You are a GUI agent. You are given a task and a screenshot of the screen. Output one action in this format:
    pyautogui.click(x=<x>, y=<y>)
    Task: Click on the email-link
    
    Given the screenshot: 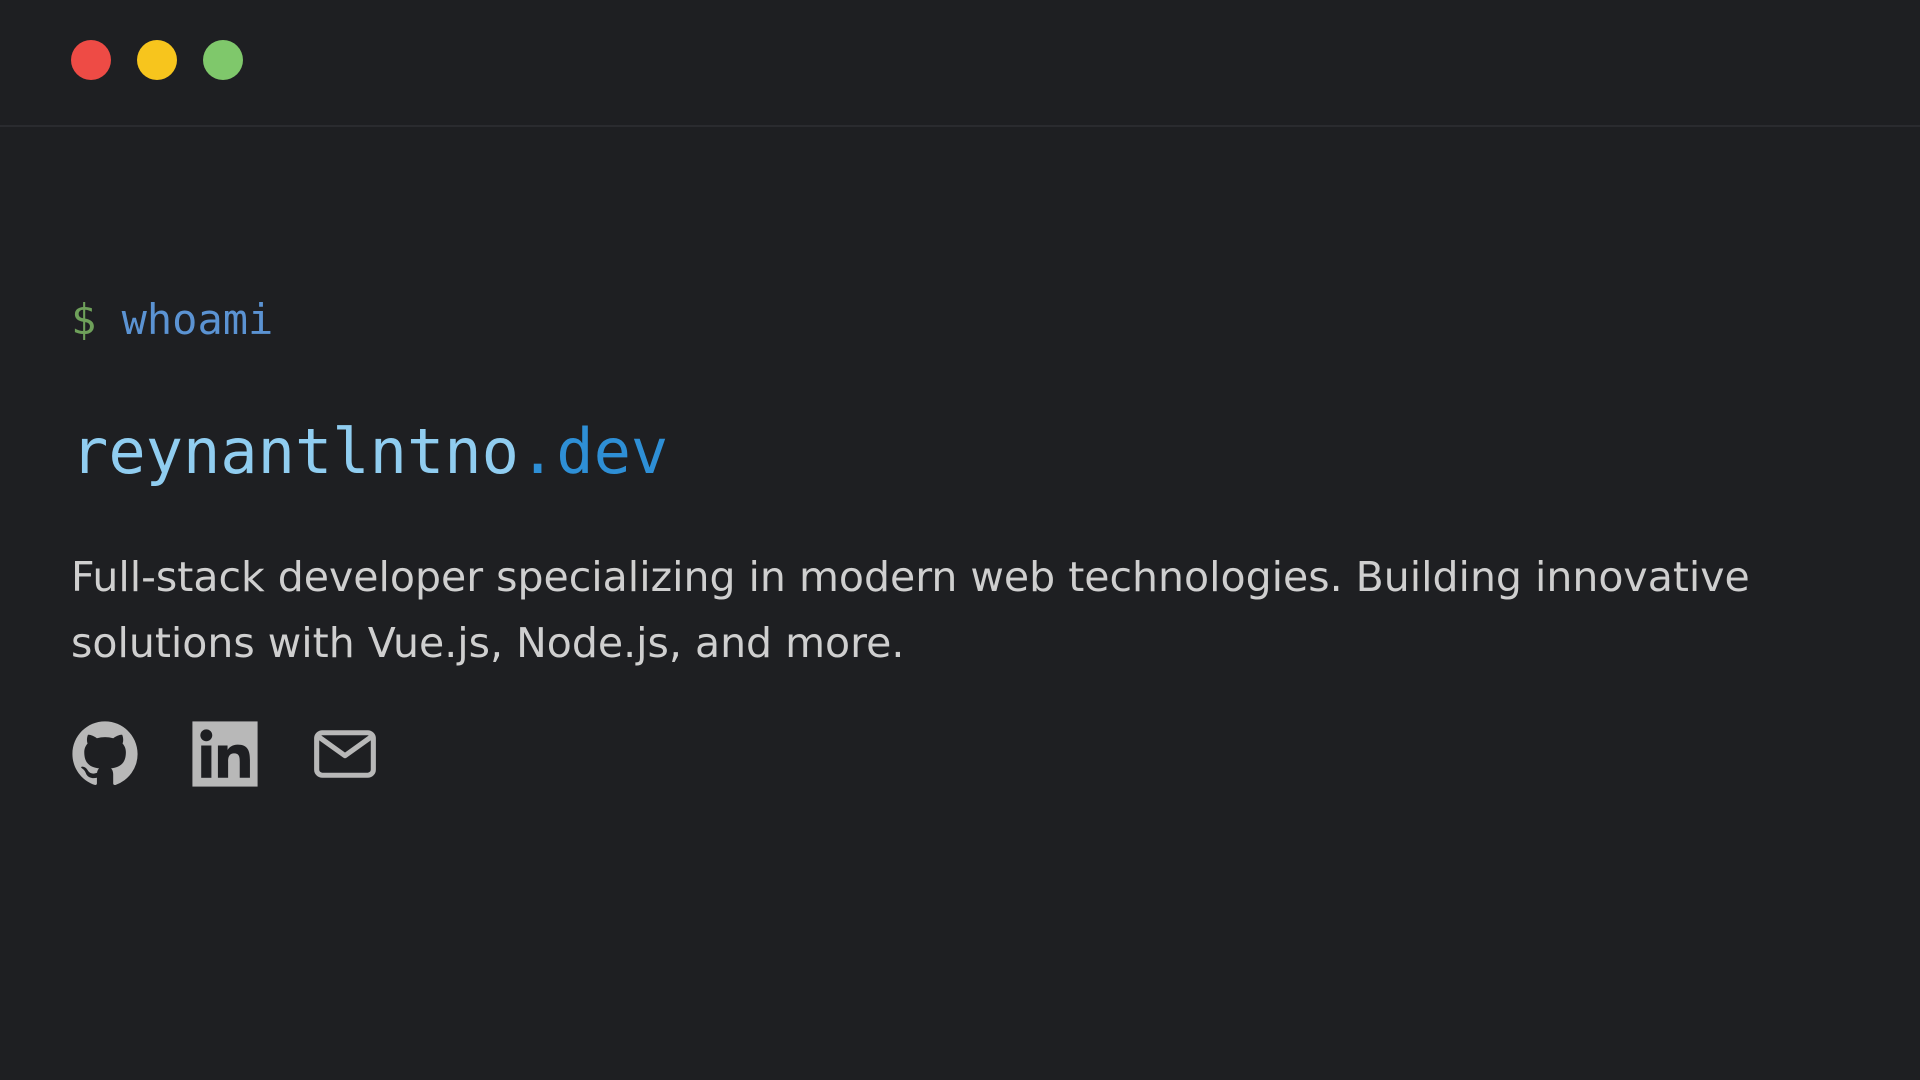 What is the action you would take?
    pyautogui.click(x=345, y=754)
    